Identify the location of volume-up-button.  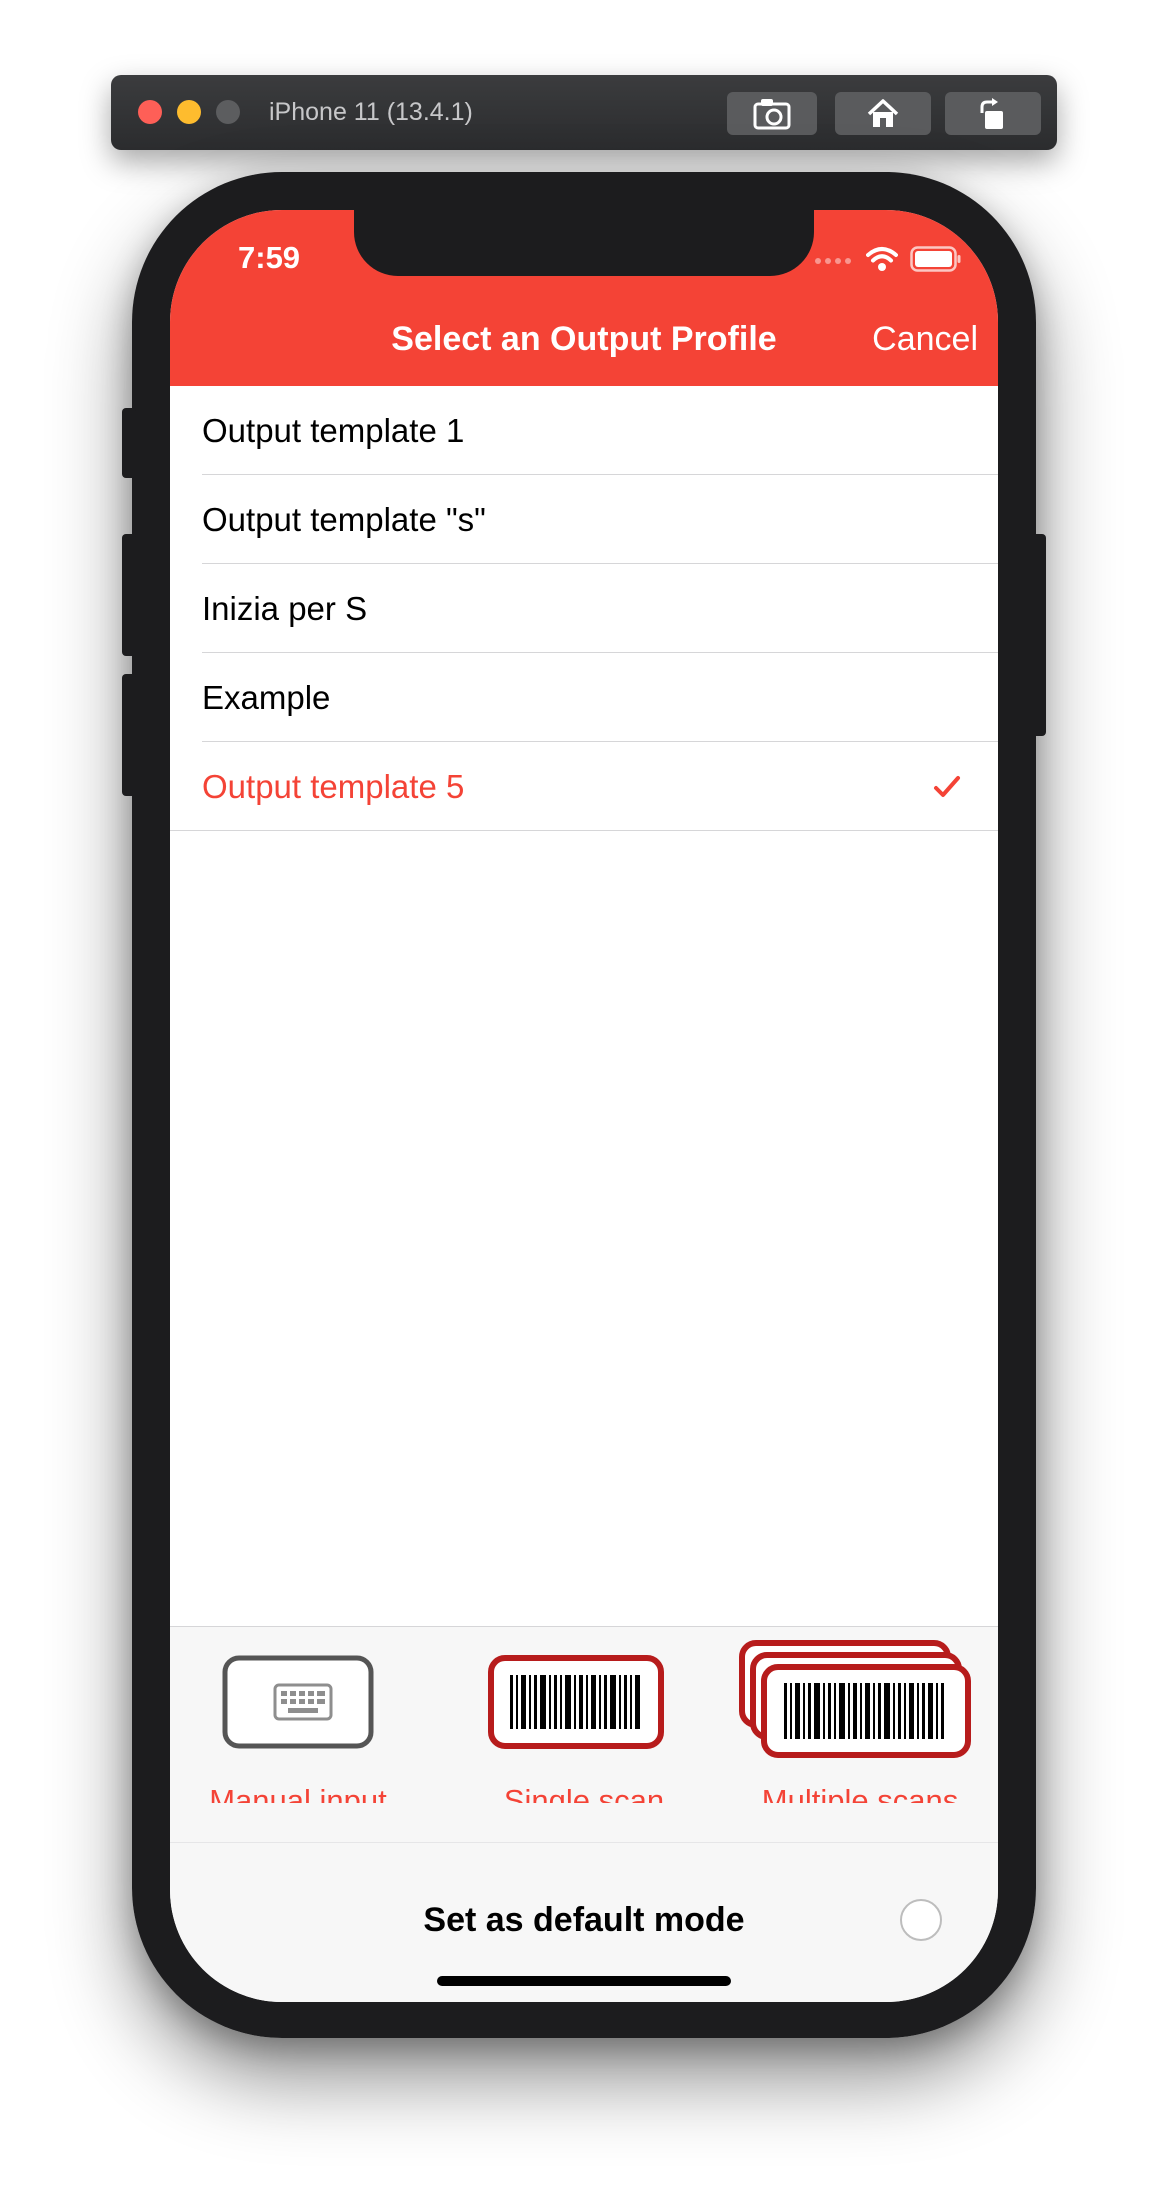
(129, 595).